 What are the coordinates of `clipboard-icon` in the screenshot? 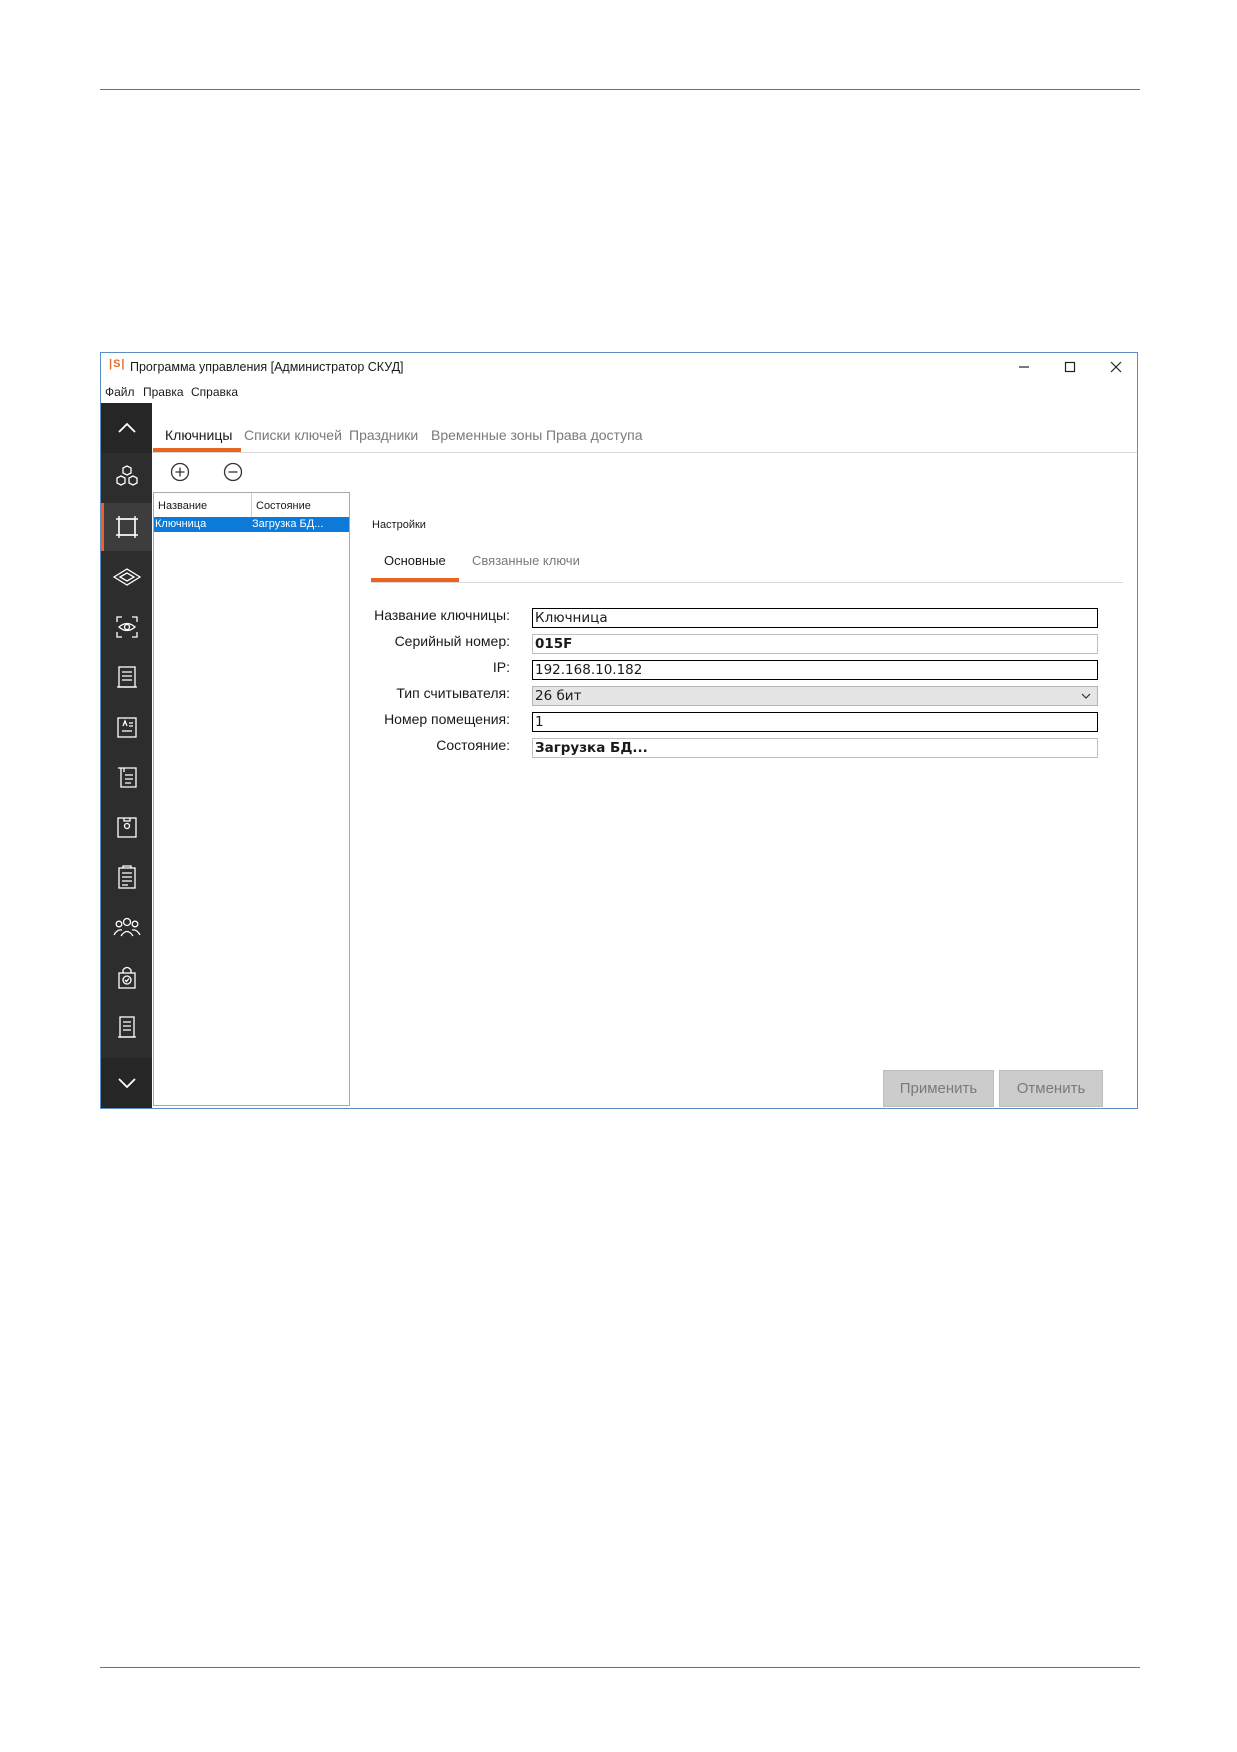 It's located at (126, 877).